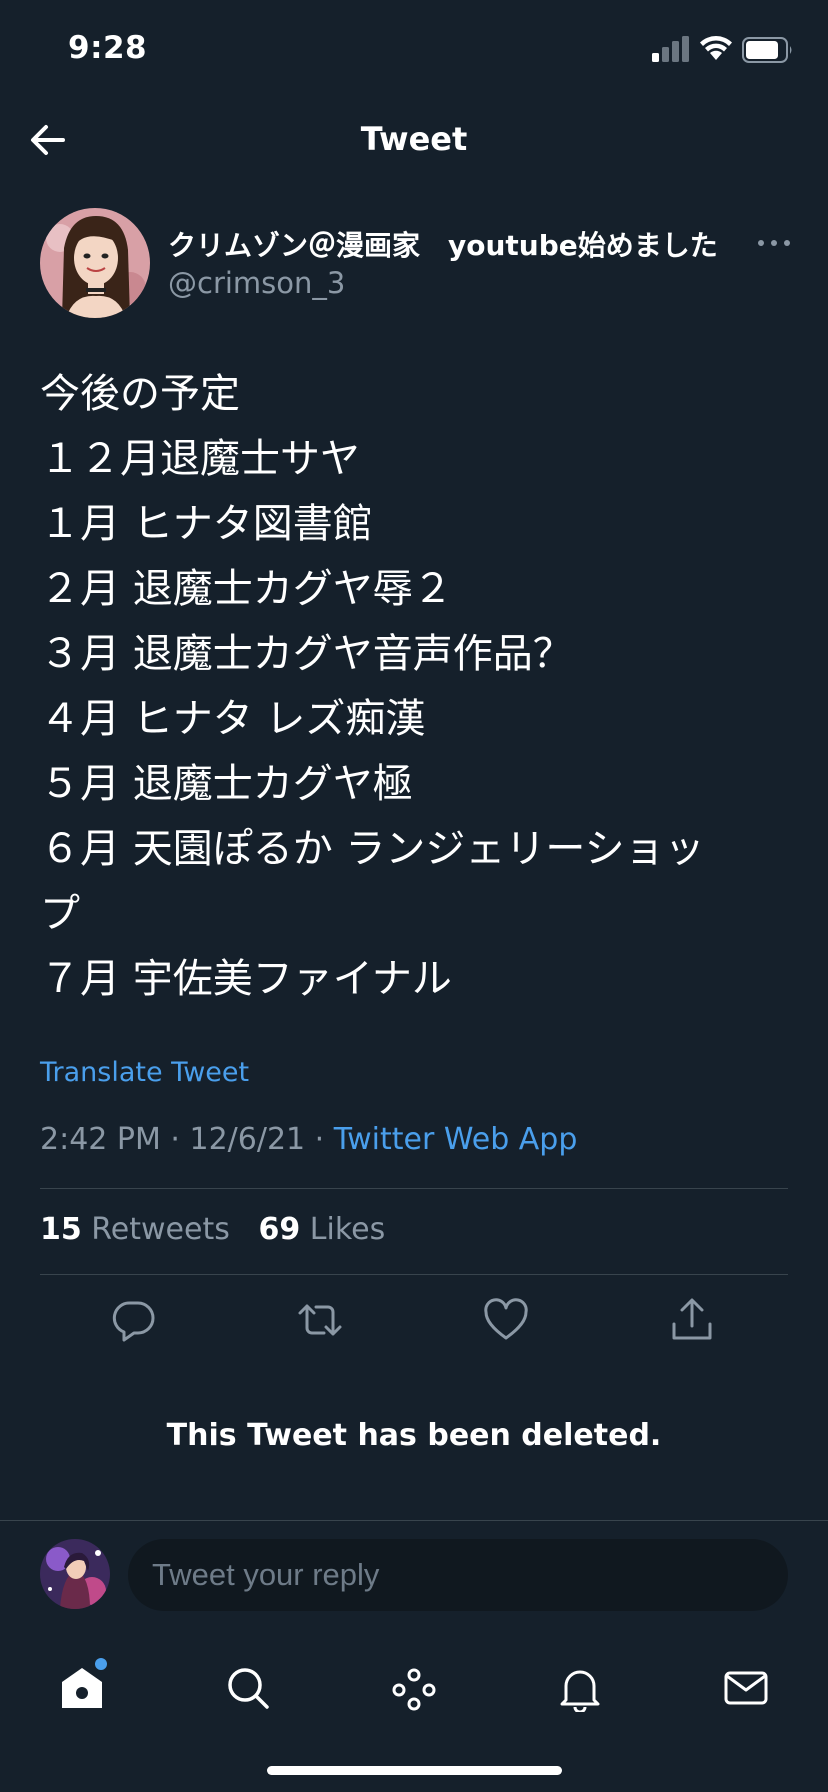 Image resolution: width=828 pixels, height=1792 pixels. What do you see at coordinates (61, 1229) in the screenshot?
I see `retweet-count: 15` at bounding box center [61, 1229].